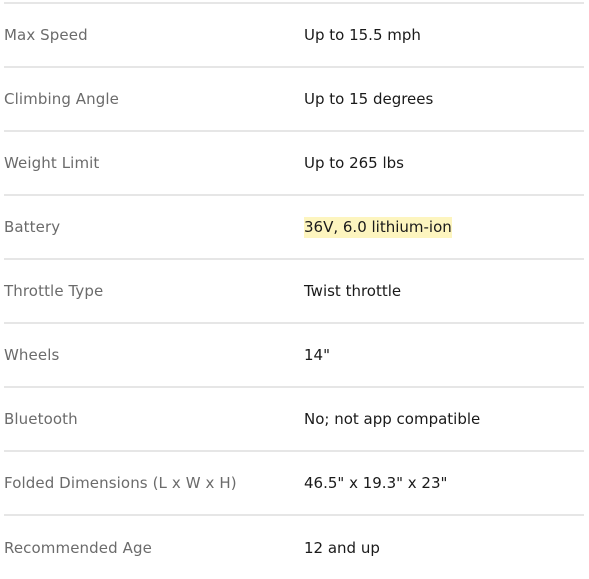 The image size is (589, 579). What do you see at coordinates (294, 355) in the screenshot?
I see `spec-row-wheels: Wheels 14"` at bounding box center [294, 355].